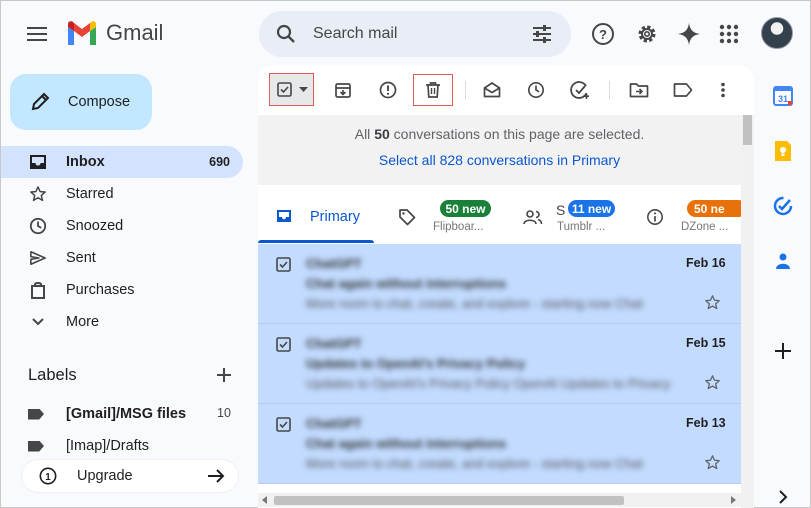  I want to click on account-avatar, so click(777, 33).